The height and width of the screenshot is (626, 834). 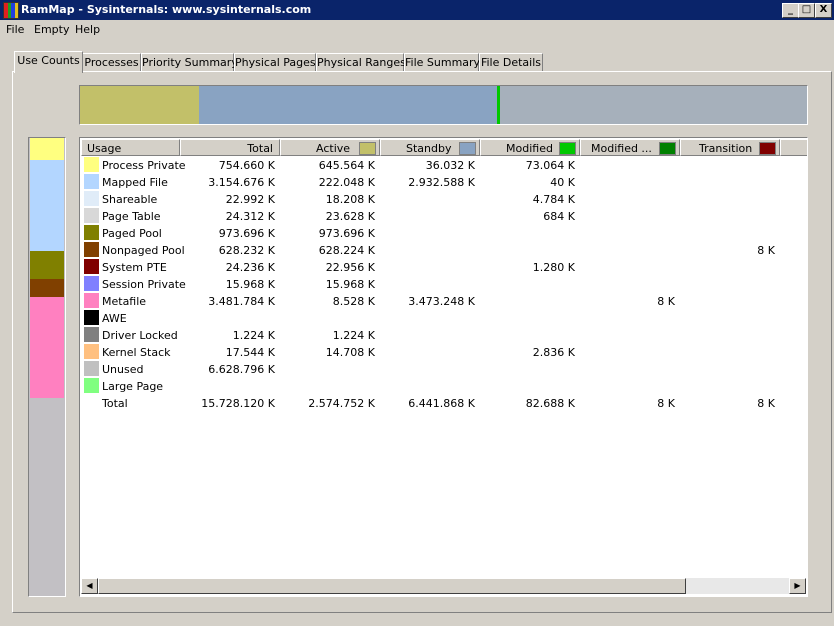 I want to click on scroll-right-icon: ▶, so click(x=797, y=586).